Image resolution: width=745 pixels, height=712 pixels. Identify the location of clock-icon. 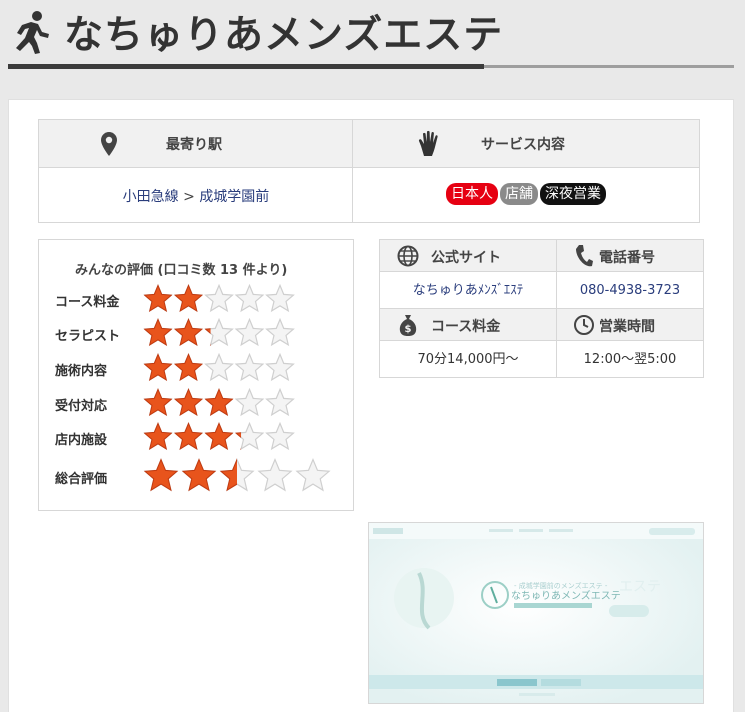
(584, 325).